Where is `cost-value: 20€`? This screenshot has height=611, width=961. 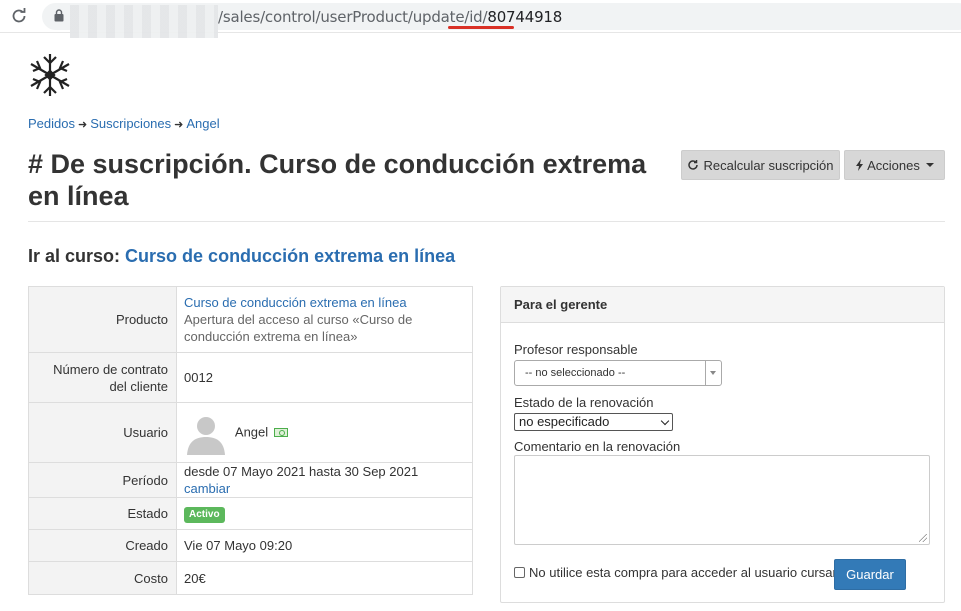
cost-value: 20€ is located at coordinates (324, 578).